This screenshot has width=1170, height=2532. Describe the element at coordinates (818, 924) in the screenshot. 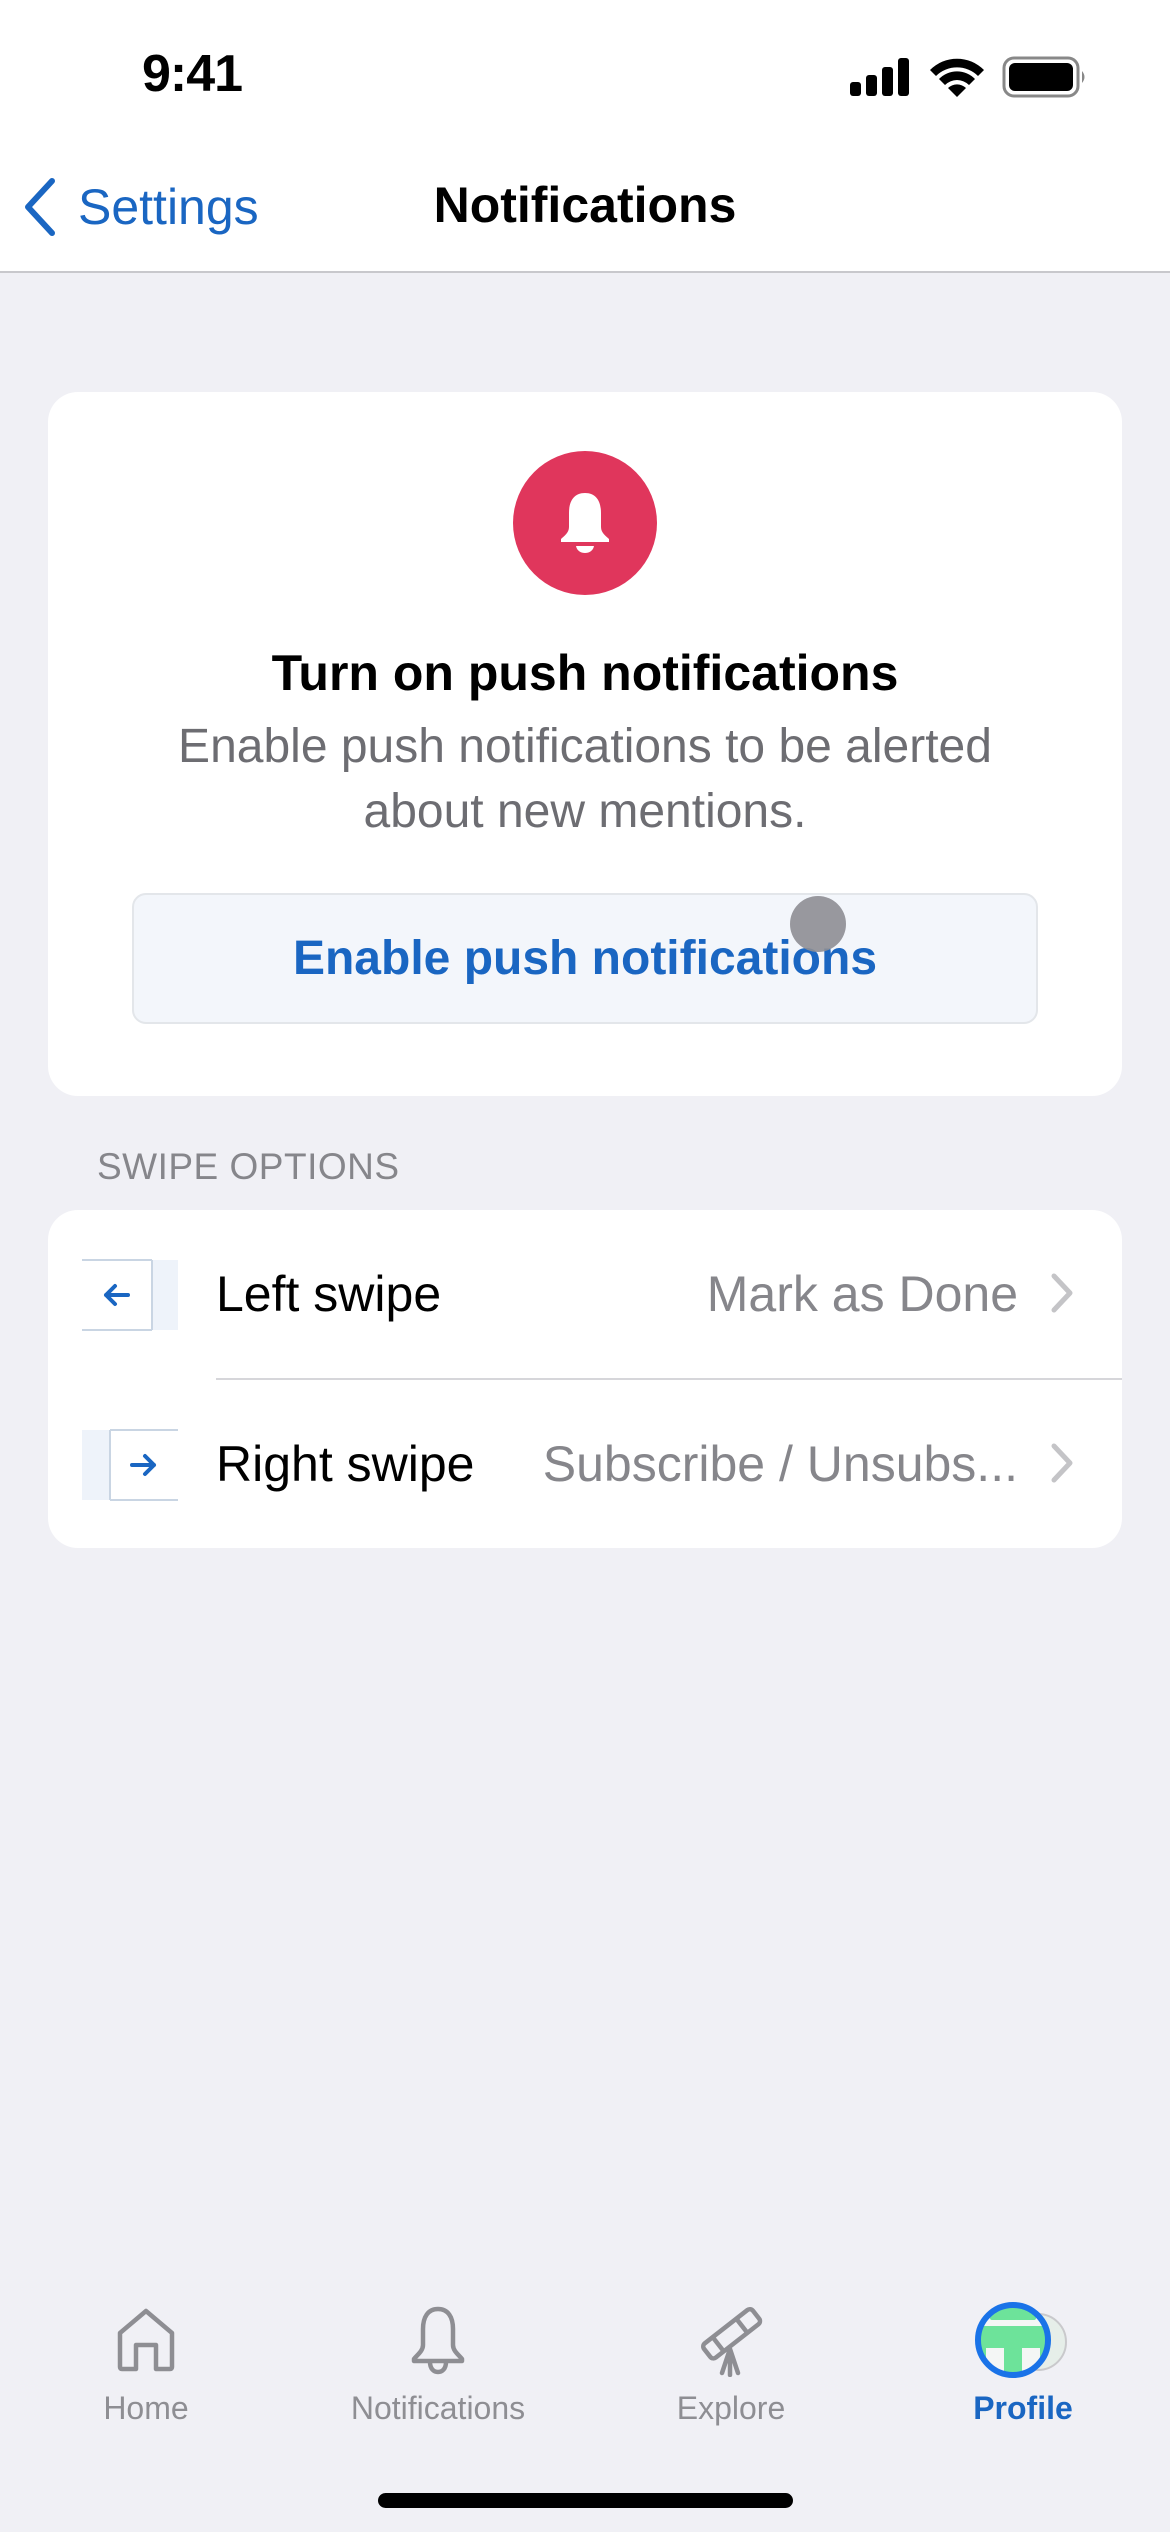

I see `touch-indicator` at that location.